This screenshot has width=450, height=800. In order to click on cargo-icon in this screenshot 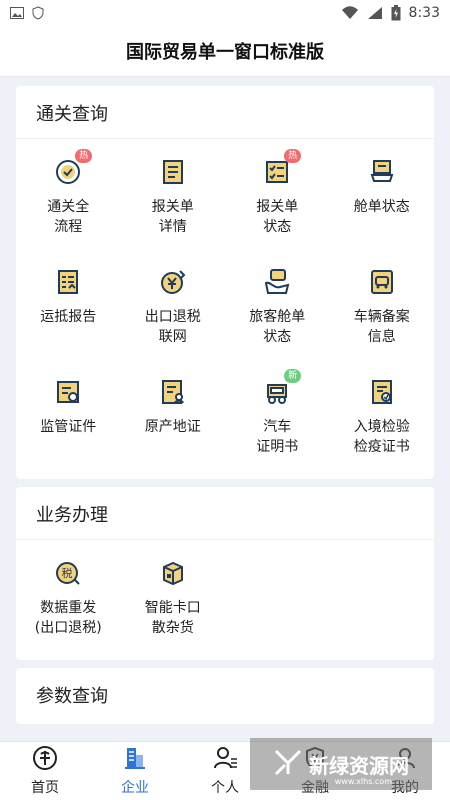, I will do `click(173, 573)`.